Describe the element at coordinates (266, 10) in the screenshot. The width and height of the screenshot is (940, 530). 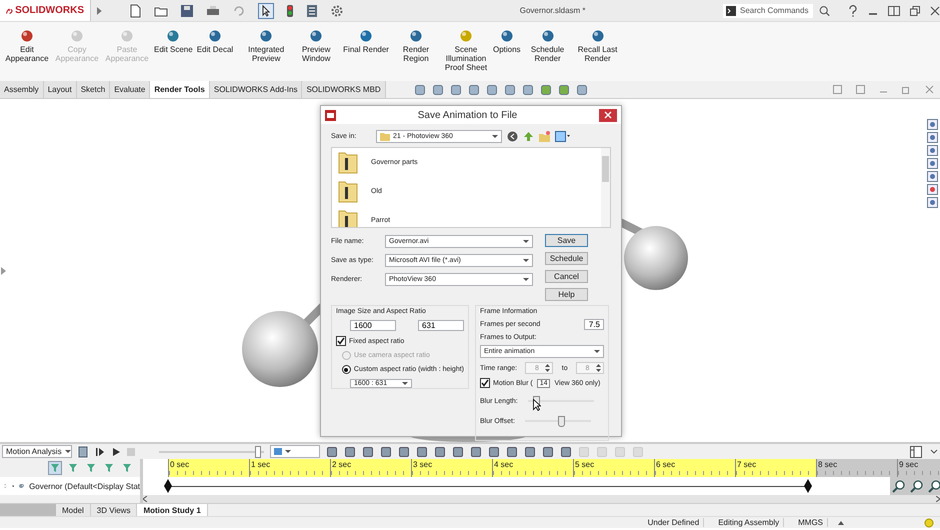
I see `select-pointer-icon` at that location.